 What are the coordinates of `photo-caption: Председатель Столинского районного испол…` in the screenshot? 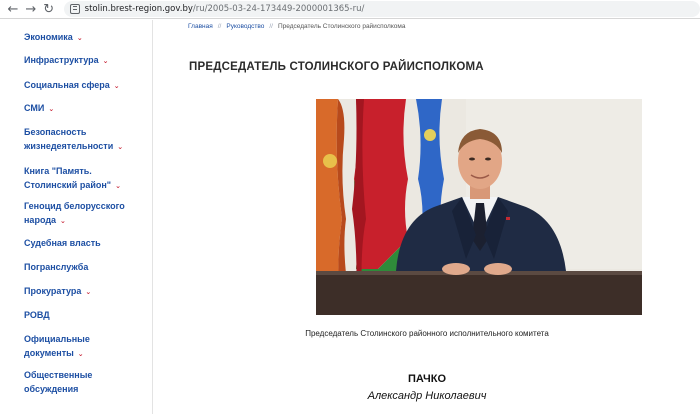 It's located at (427, 333).